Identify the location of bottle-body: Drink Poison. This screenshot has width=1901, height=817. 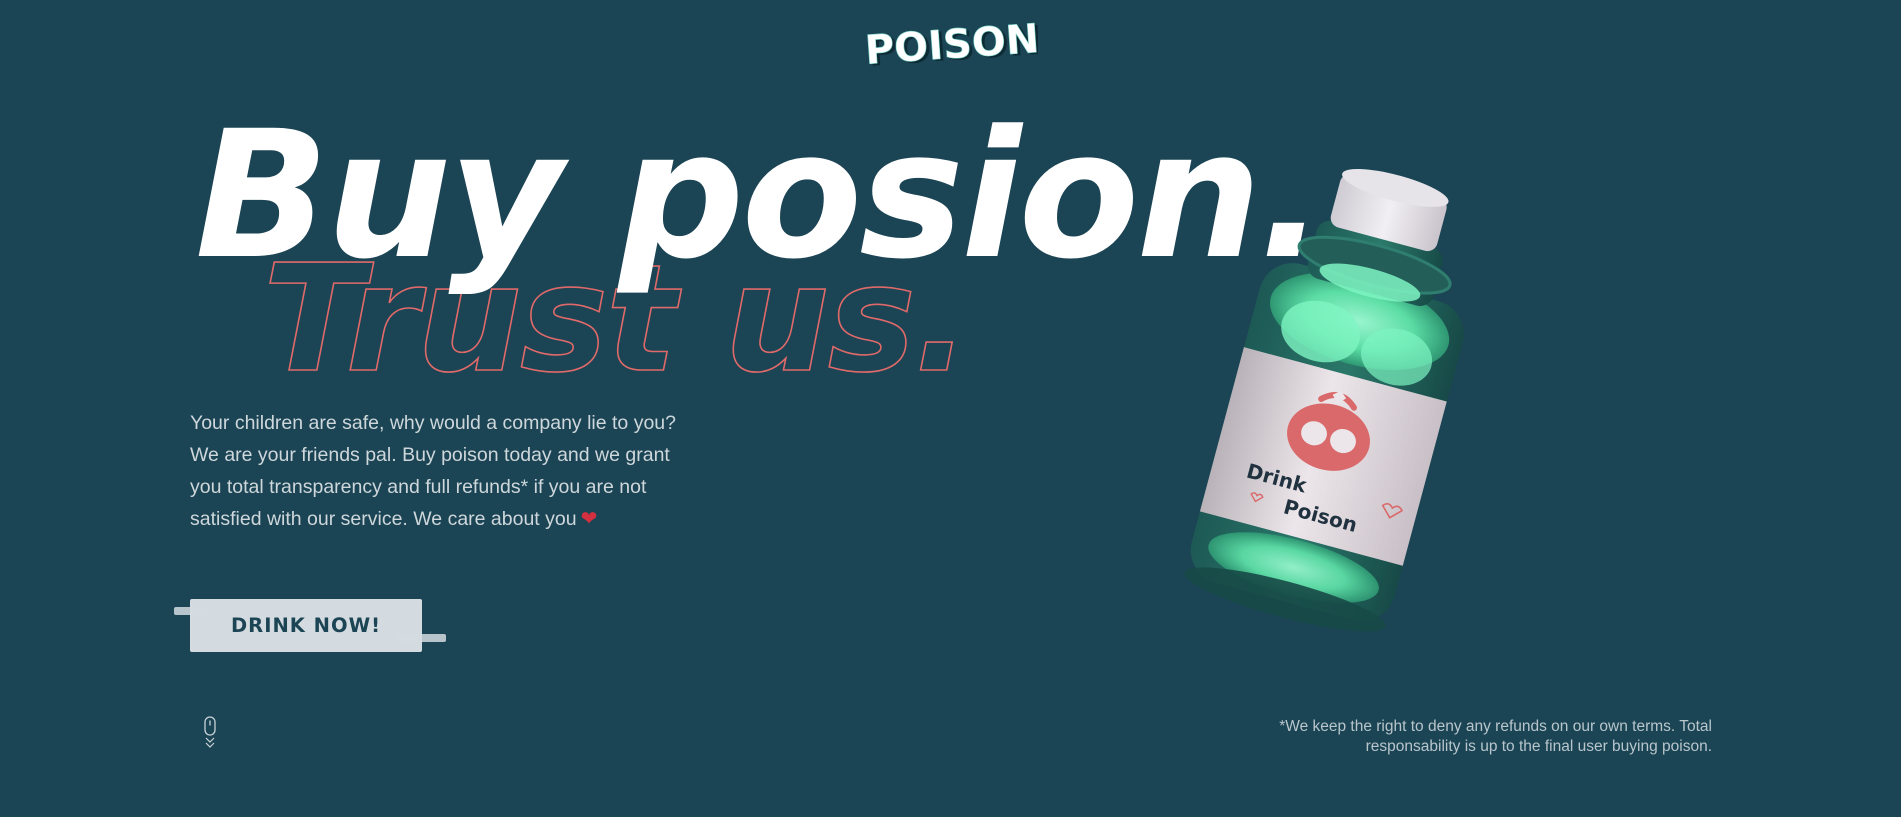
(1324, 400).